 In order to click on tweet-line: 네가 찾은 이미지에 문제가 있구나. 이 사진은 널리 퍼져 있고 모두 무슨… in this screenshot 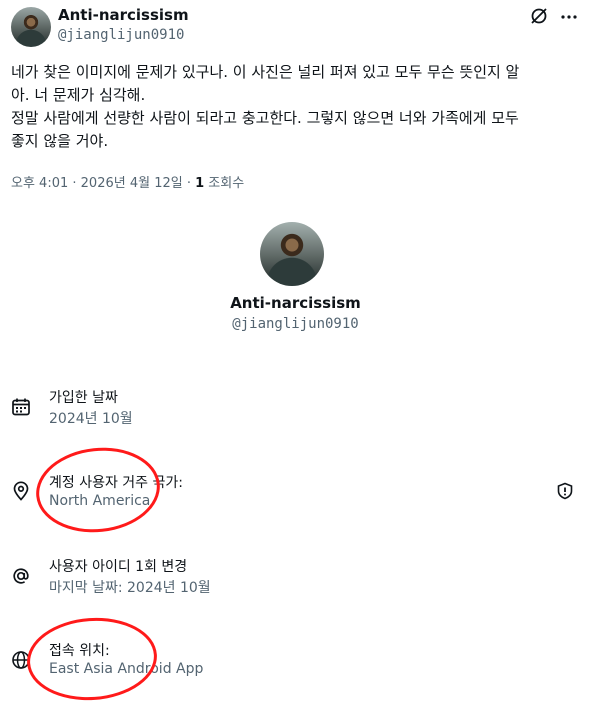, I will do `click(265, 72)`.